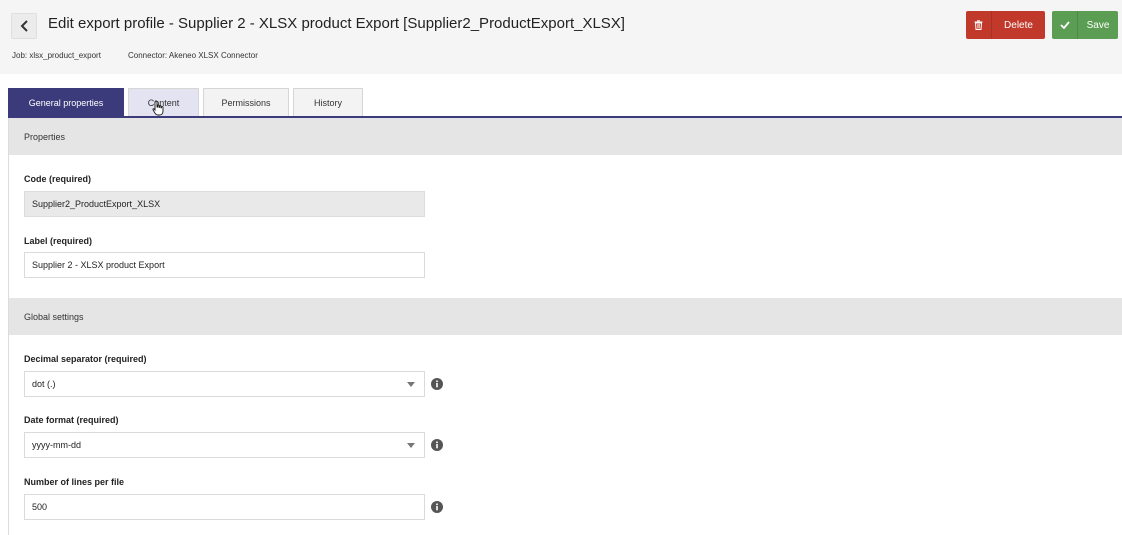 Image resolution: width=1122 pixels, height=535 pixels. What do you see at coordinates (58, 241) in the screenshot?
I see `label-label: Label (required)` at bounding box center [58, 241].